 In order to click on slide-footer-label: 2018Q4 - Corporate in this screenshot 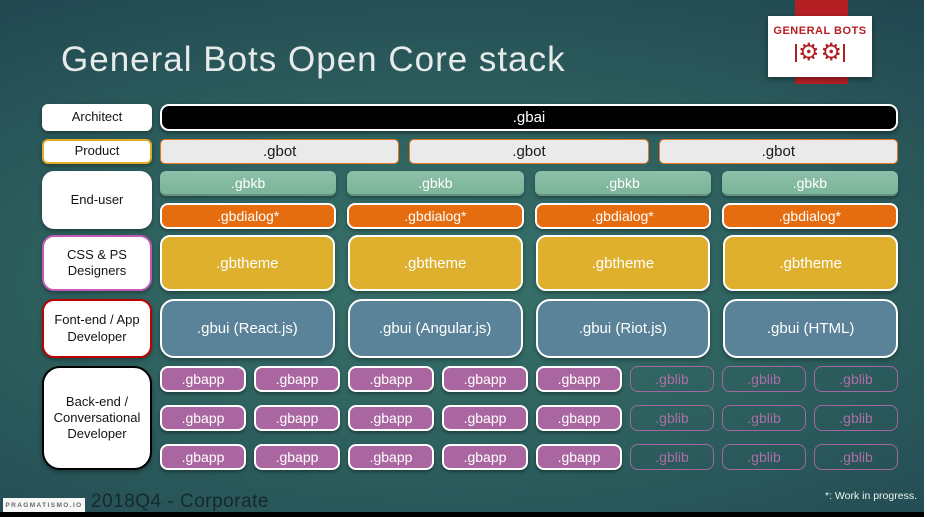, I will do `click(180, 501)`.